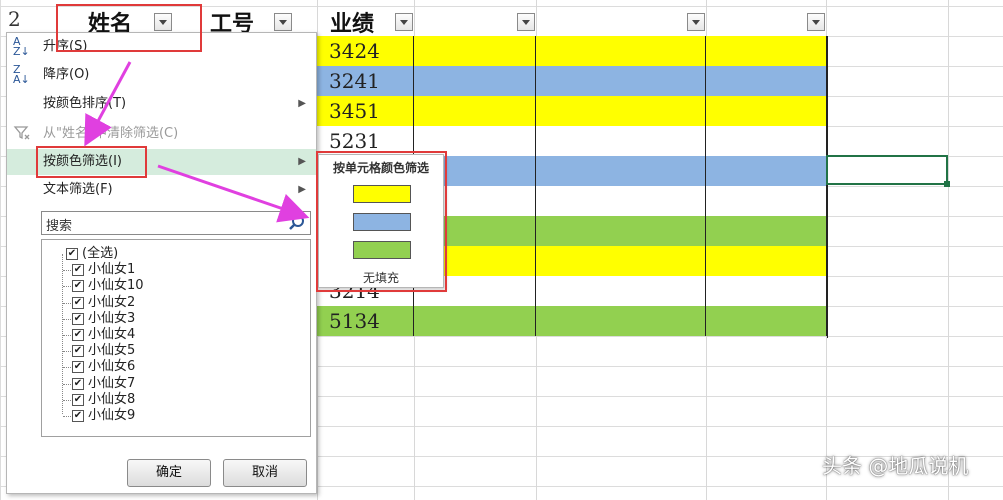  I want to click on list-item-label: 小仙女2, so click(112, 302).